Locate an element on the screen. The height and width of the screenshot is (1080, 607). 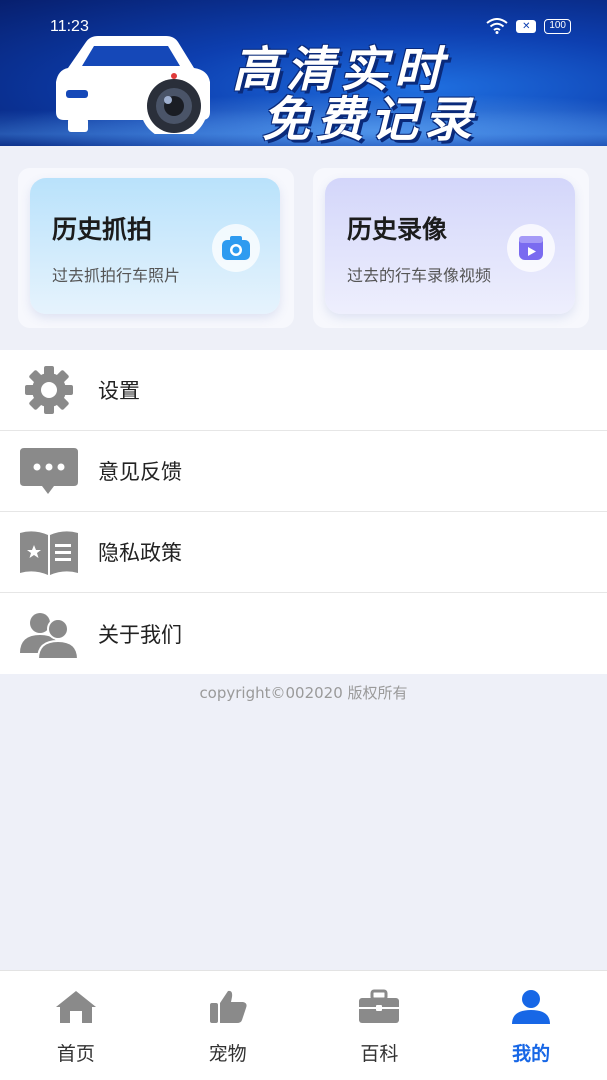
menu-label: 设置 is located at coordinates (119, 391).